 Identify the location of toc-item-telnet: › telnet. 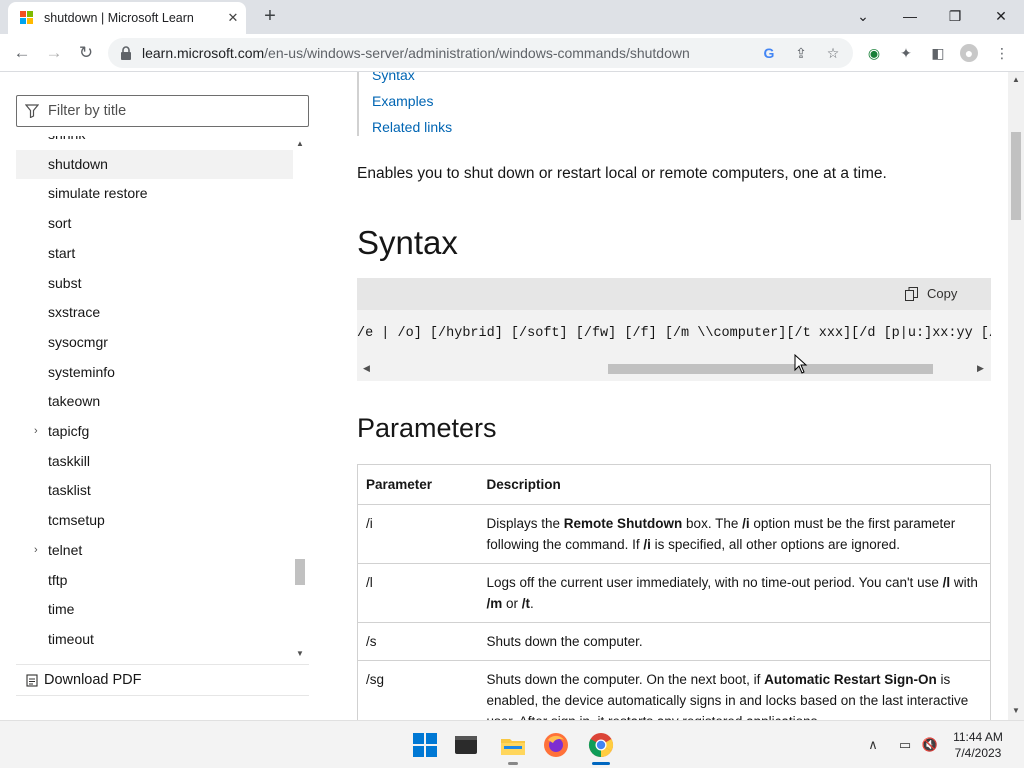
(154, 550).